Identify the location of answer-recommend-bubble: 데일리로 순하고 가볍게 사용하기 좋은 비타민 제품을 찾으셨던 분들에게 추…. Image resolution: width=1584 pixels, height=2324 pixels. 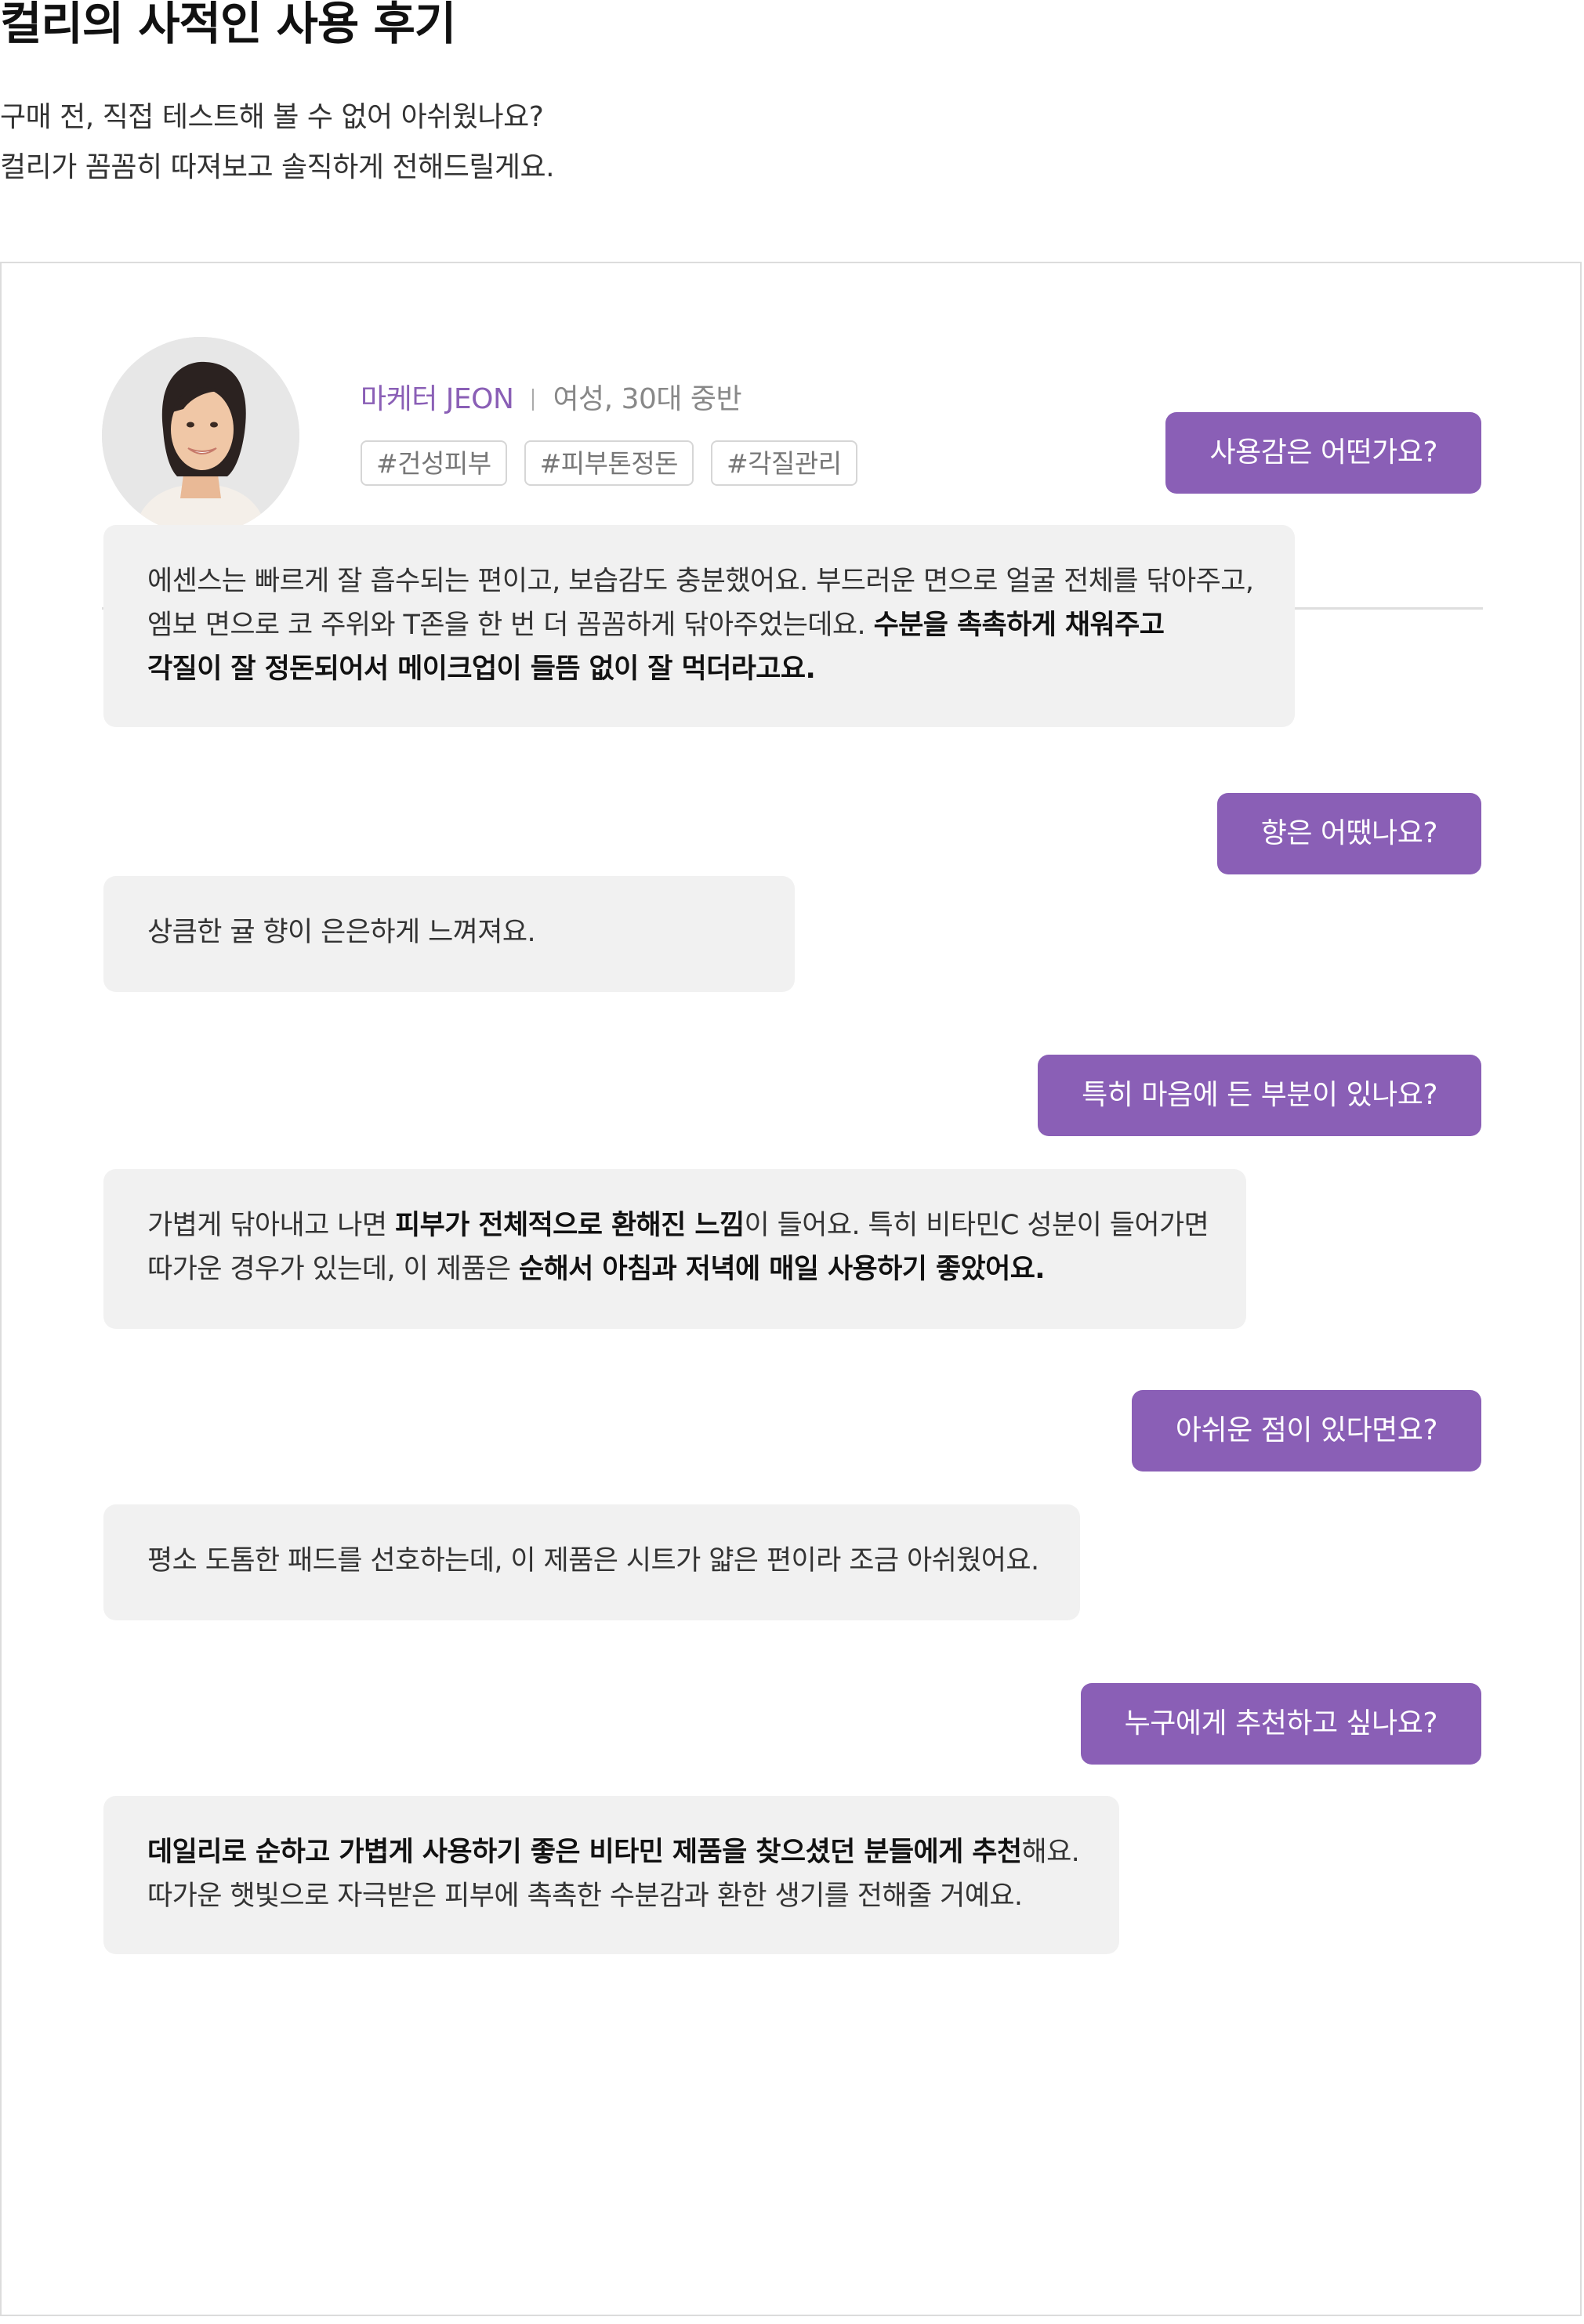
(611, 1875).